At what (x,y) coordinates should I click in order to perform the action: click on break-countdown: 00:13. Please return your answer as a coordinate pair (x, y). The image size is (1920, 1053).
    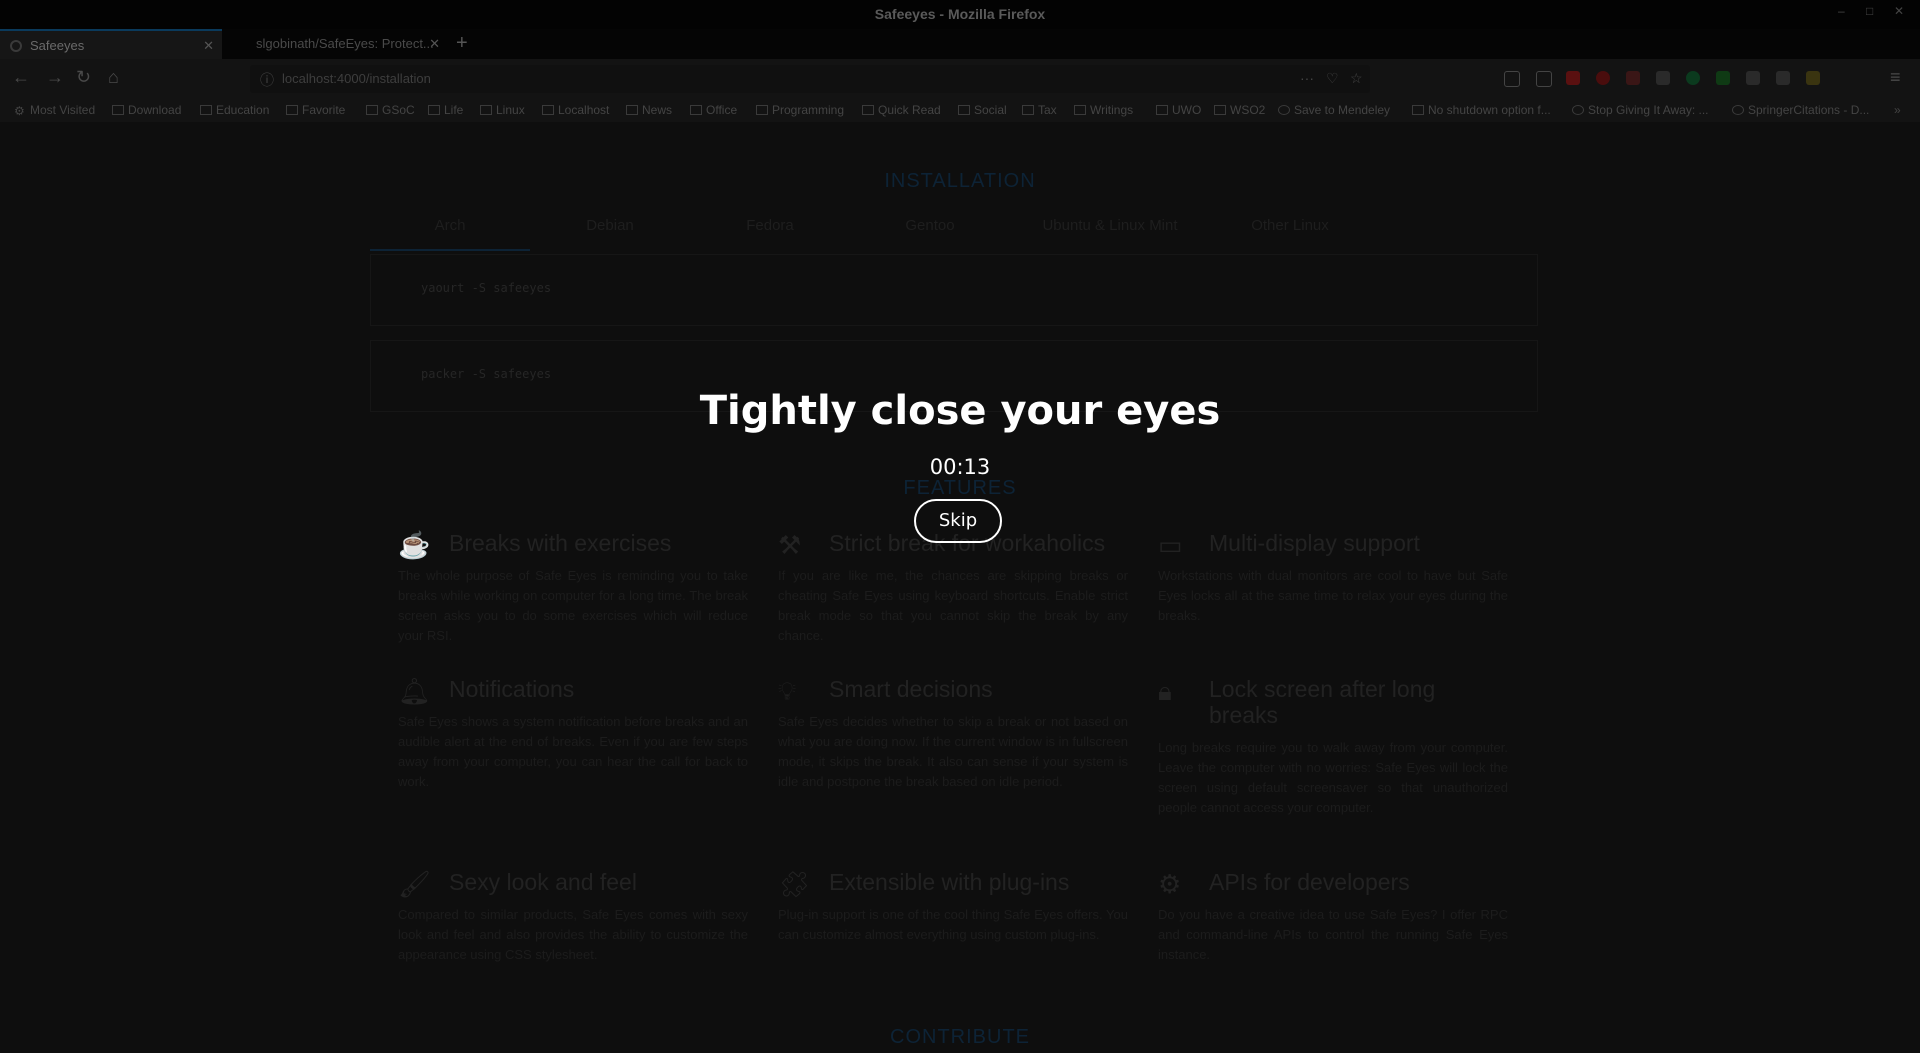
    Looking at the image, I should click on (960, 467).